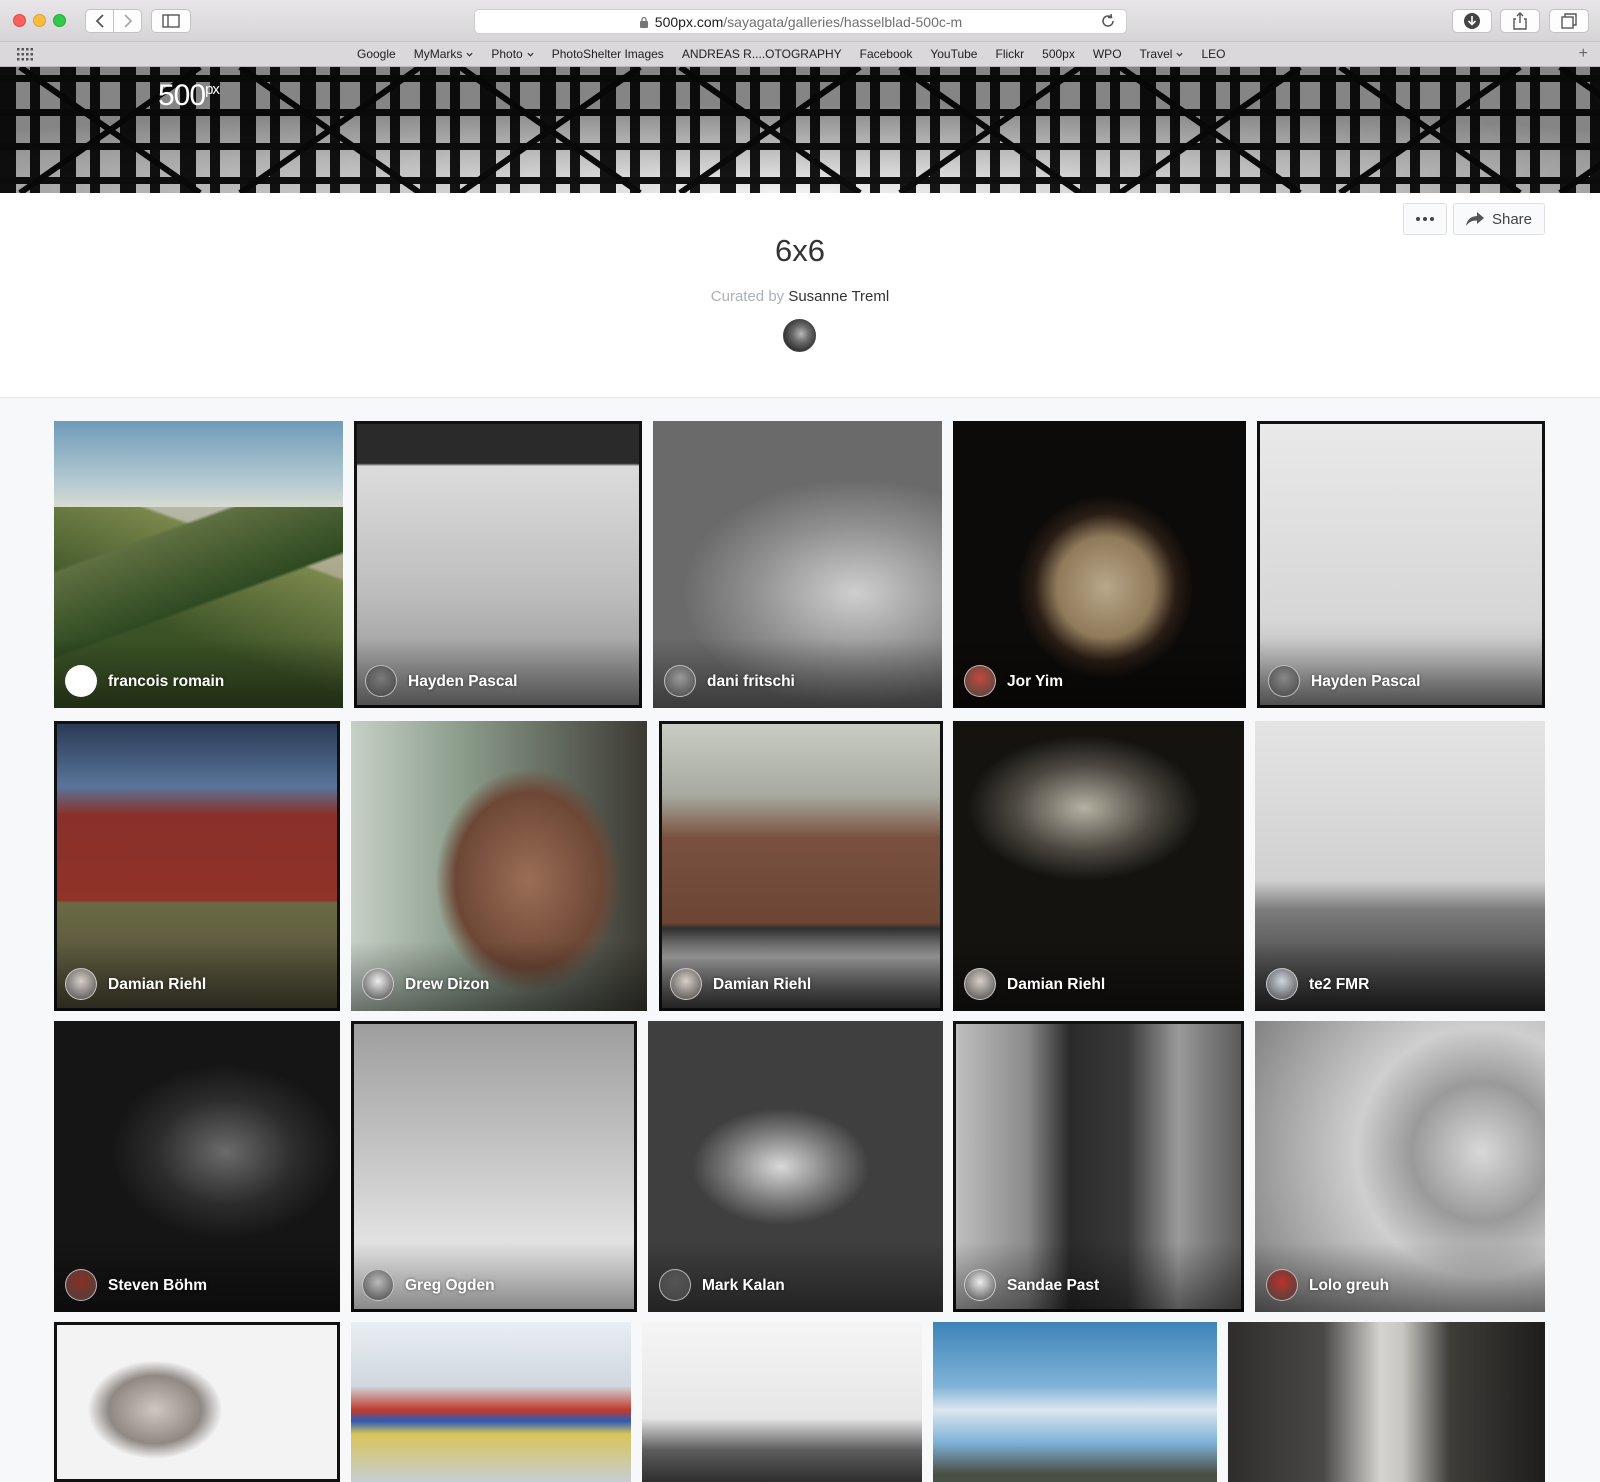 Image resolution: width=1600 pixels, height=1482 pixels. I want to click on bookmark-label: WPO, so click(1107, 54).